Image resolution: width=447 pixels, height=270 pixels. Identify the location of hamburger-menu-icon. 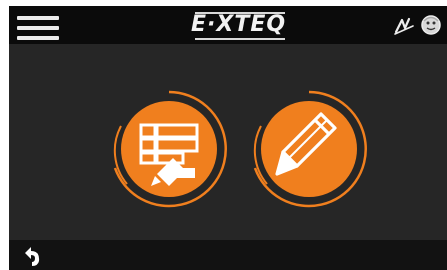
(38, 29).